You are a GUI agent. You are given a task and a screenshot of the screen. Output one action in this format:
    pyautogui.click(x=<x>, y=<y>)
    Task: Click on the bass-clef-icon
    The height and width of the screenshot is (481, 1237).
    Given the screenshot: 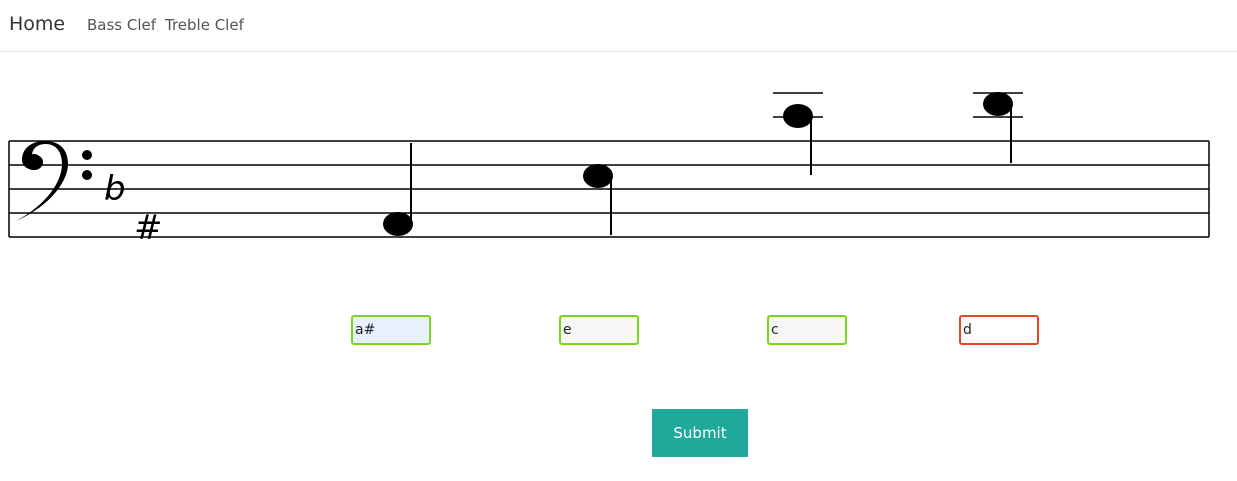 What is the action you would take?
    pyautogui.click(x=54, y=181)
    